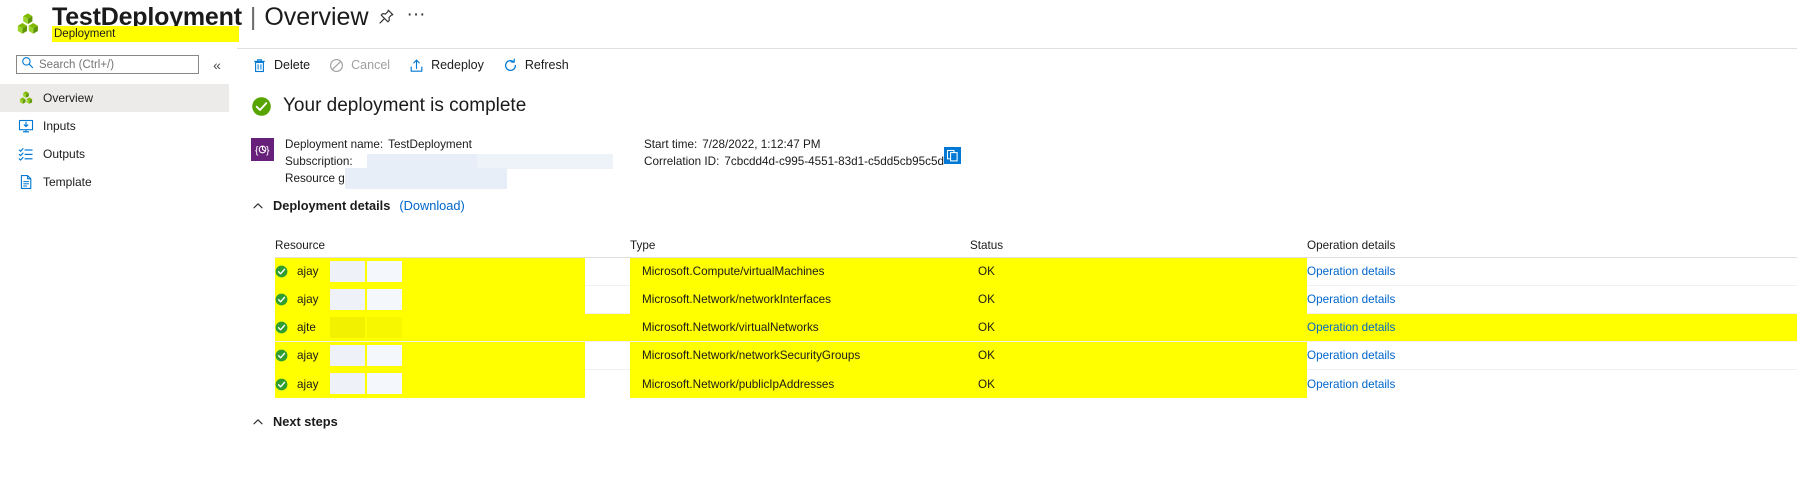 This screenshot has width=1797, height=502. Describe the element at coordinates (259, 65) in the screenshot. I see `trash-icon` at that location.